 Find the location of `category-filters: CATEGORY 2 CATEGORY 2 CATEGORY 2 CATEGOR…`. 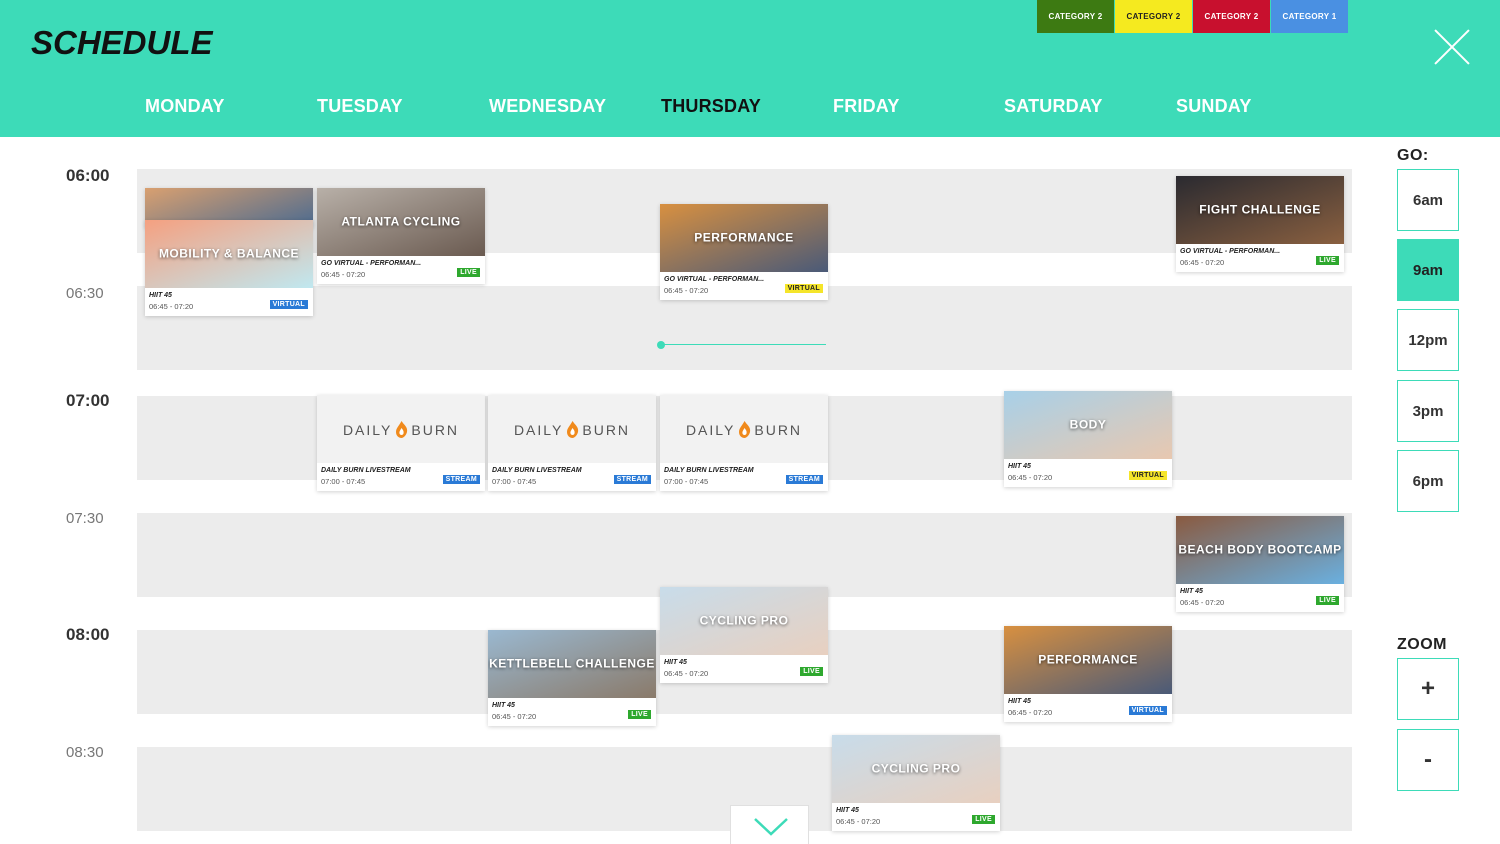

category-filters: CATEGORY 2 CATEGORY 2 CATEGORY 2 CATEGOR… is located at coordinates (1193, 16).